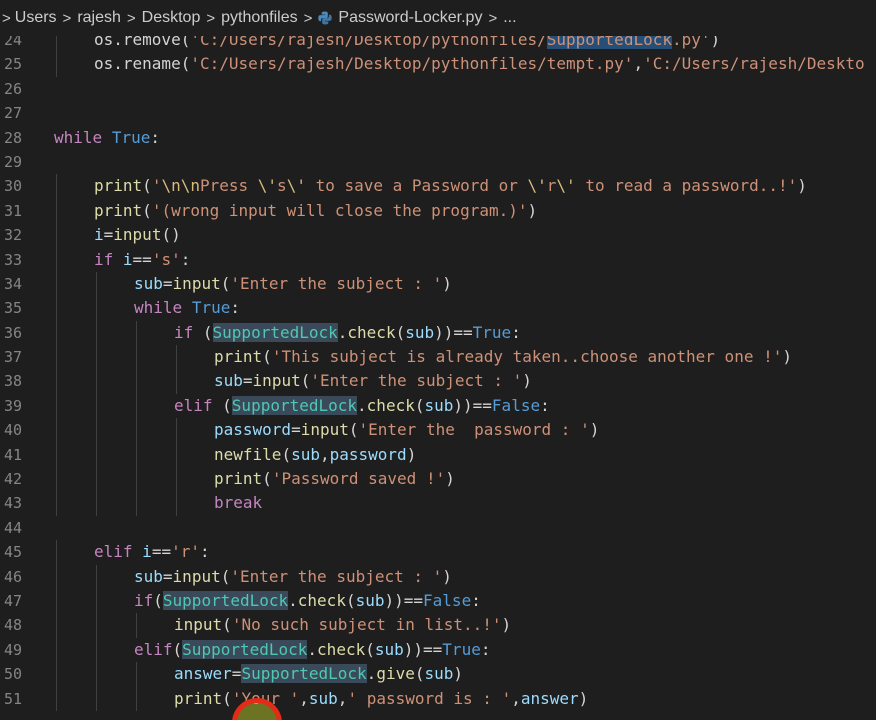 The height and width of the screenshot is (720, 876). I want to click on line-number: 24, so click(12, 42).